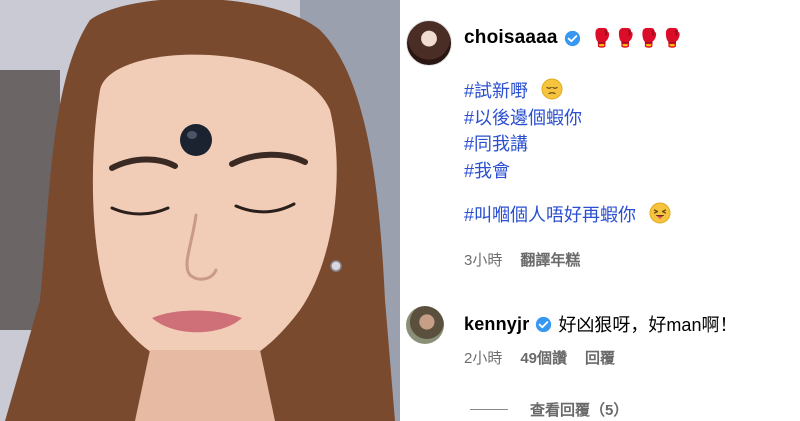  Describe the element at coordinates (483, 358) in the screenshot. I see `reply-time: 2小時` at that location.